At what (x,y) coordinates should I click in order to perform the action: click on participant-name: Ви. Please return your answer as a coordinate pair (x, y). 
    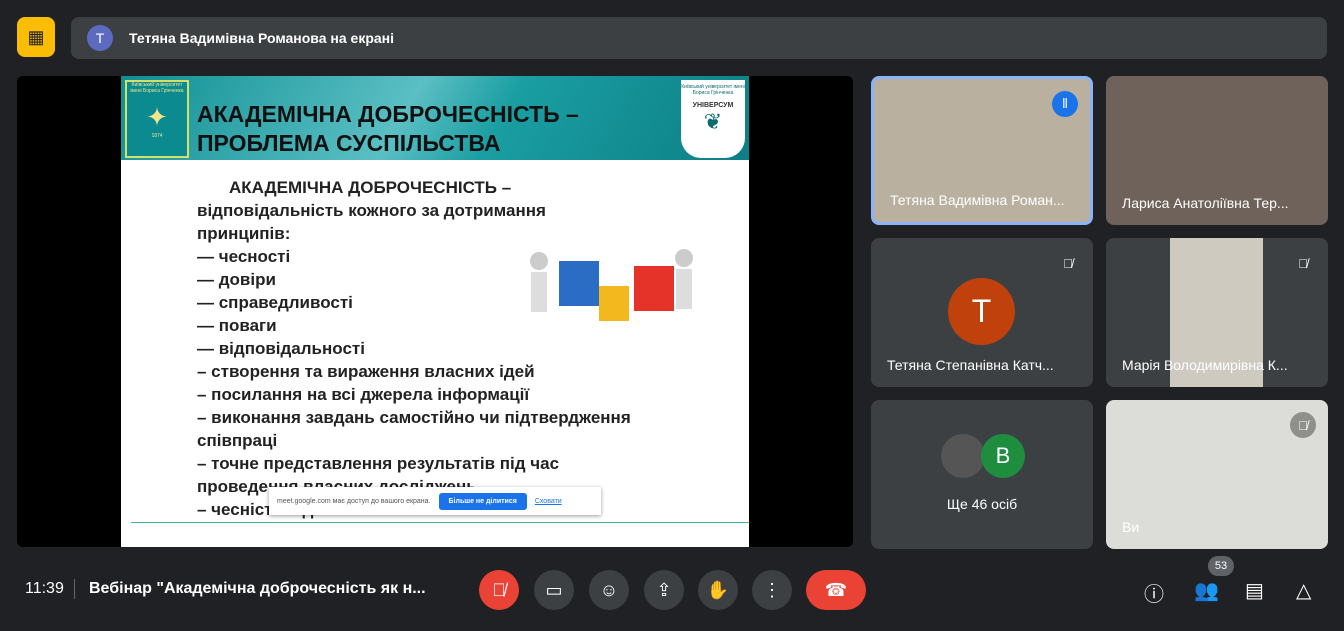
    Looking at the image, I should click on (1131, 527).